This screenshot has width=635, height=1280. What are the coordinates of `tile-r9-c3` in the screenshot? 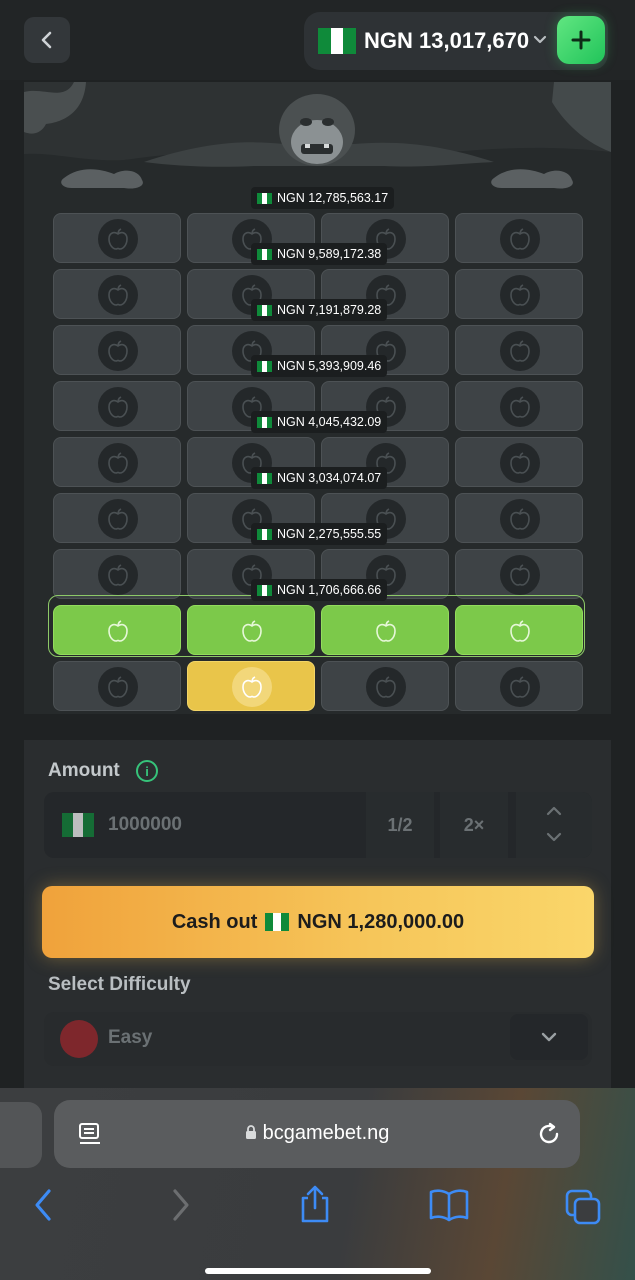 It's located at (385, 686).